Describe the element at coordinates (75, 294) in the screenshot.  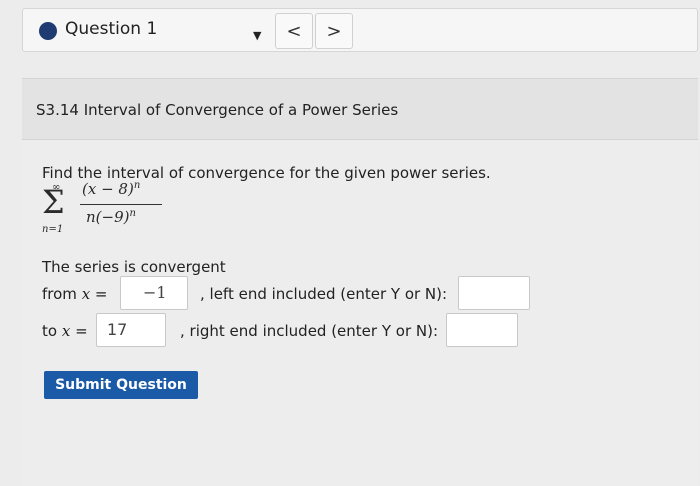
I see `from-label: from x =` at that location.